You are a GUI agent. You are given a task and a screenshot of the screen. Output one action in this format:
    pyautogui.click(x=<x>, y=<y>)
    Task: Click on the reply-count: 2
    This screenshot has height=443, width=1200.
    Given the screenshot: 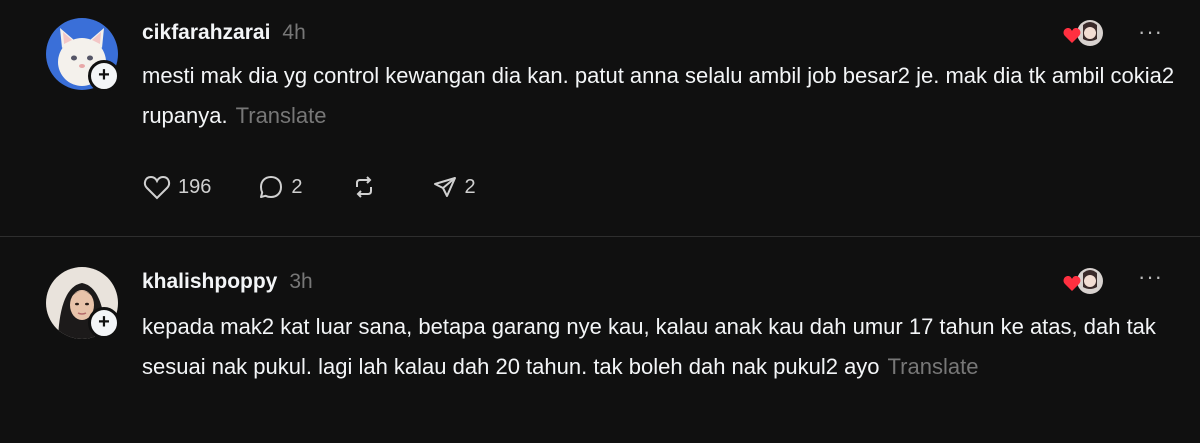 What is the action you would take?
    pyautogui.click(x=297, y=186)
    